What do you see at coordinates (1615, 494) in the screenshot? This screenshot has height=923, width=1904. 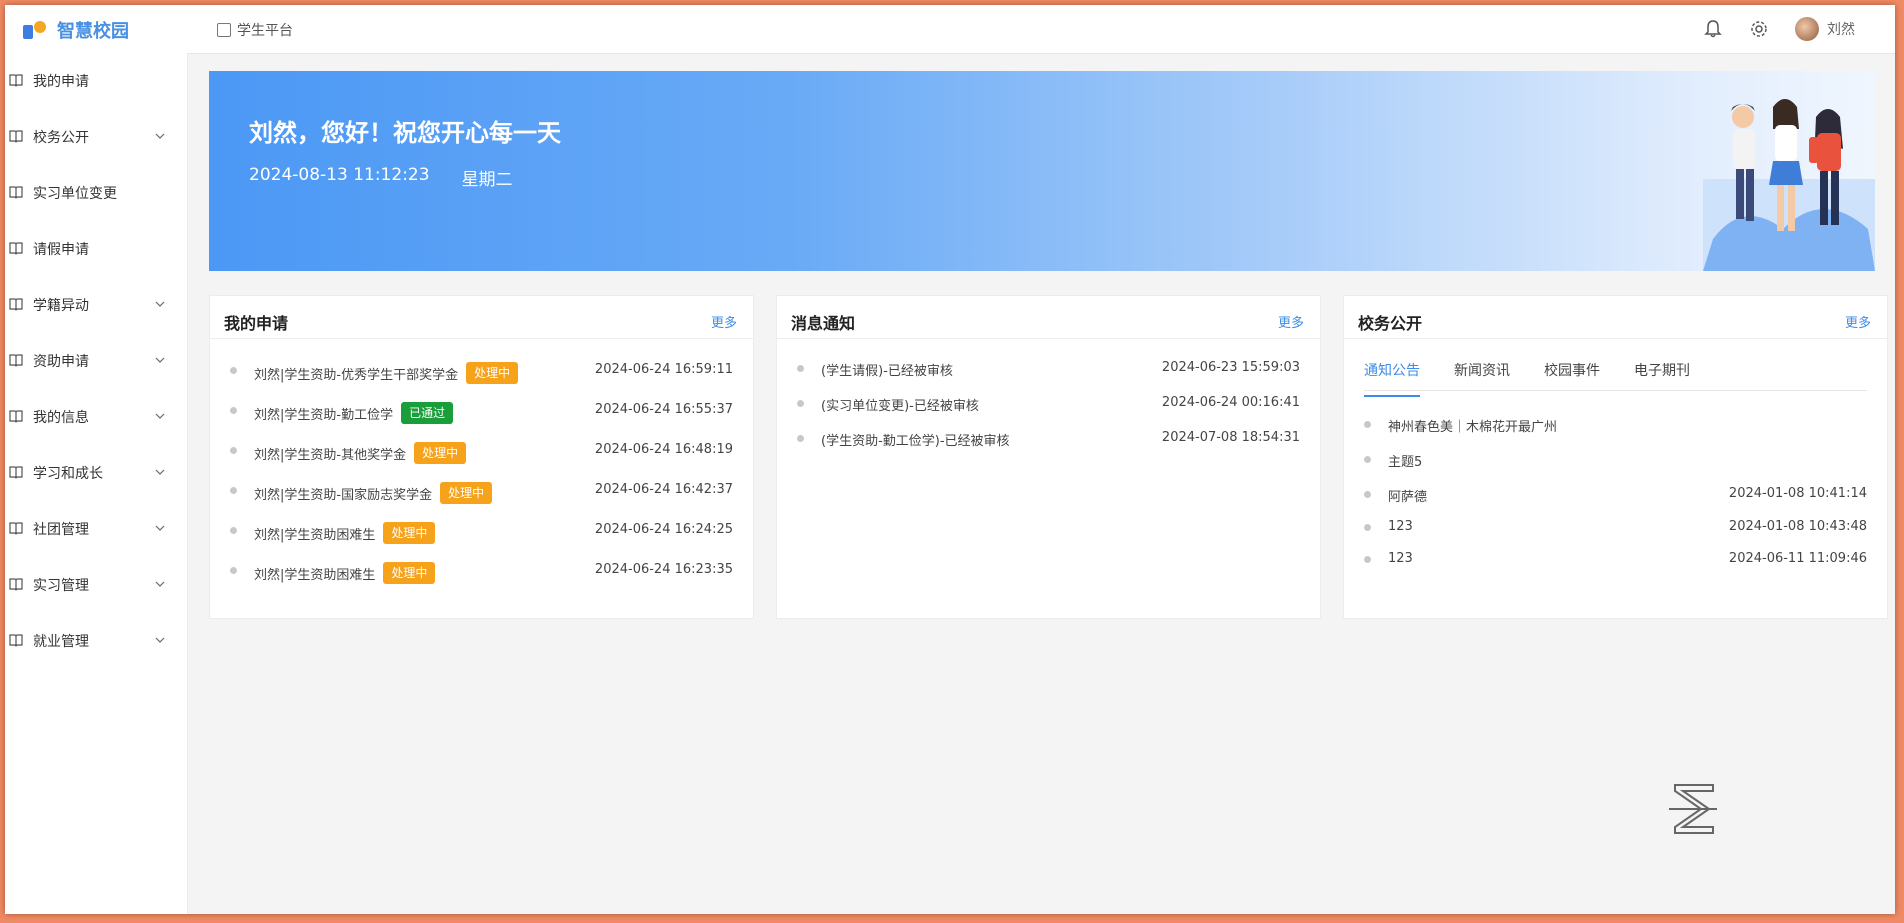 I see `list-item: 阿萨德 2024-01-08 10:41:14` at bounding box center [1615, 494].